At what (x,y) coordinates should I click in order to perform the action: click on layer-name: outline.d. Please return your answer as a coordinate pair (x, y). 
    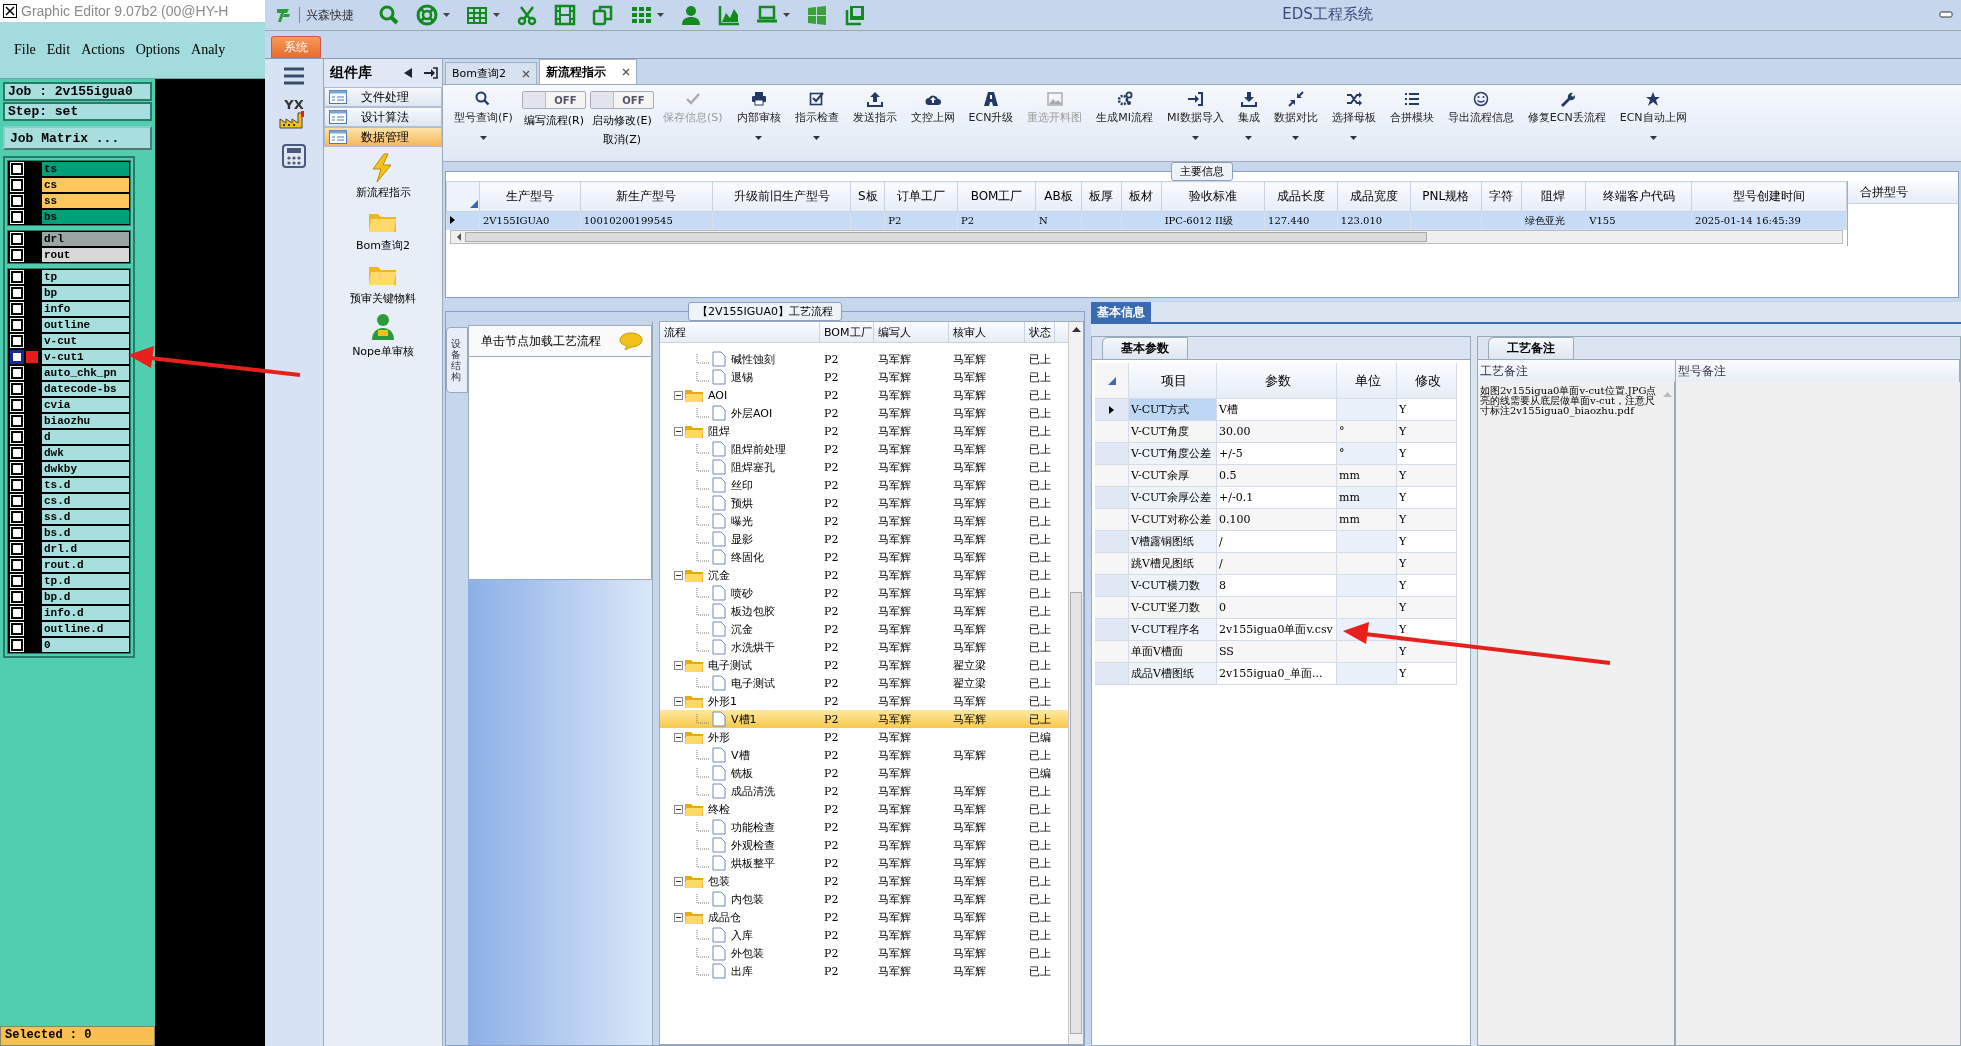
    Looking at the image, I should click on (85, 629).